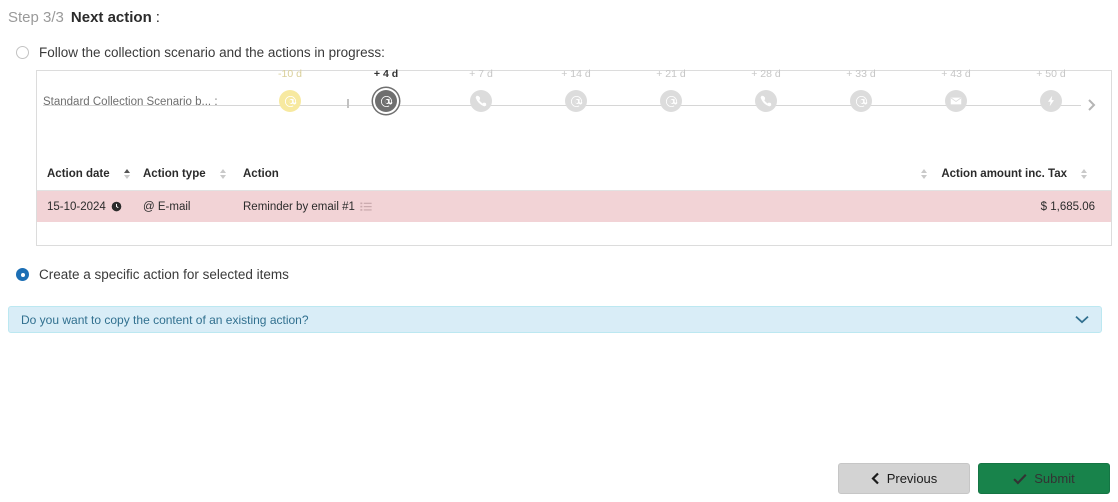  Describe the element at coordinates (912, 478) in the screenshot. I see `previous-button-label: Previous` at that location.